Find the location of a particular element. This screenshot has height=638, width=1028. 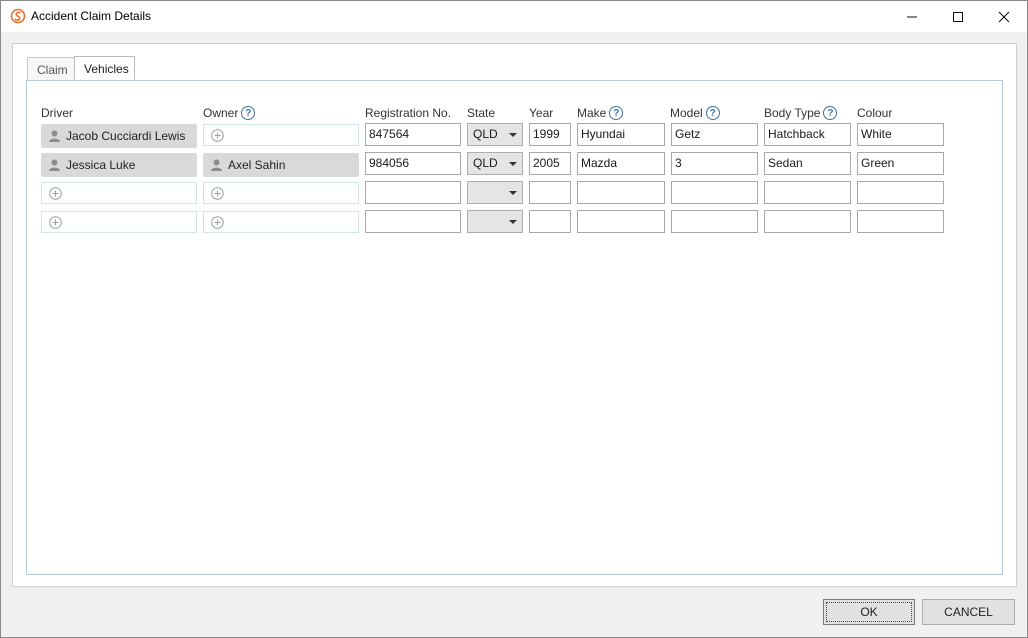

year-input: 1999 is located at coordinates (550, 134).